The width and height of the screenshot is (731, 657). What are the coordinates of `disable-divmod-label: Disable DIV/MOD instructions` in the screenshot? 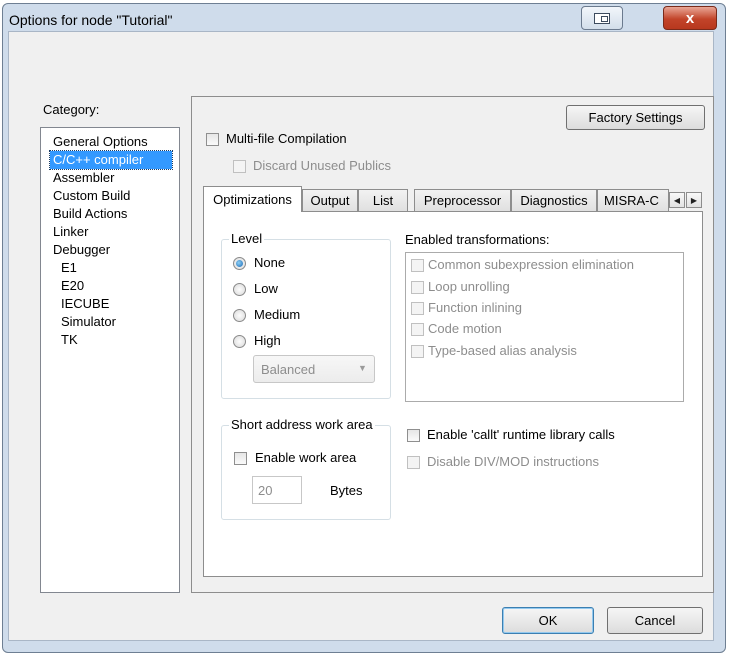 It's located at (513, 461).